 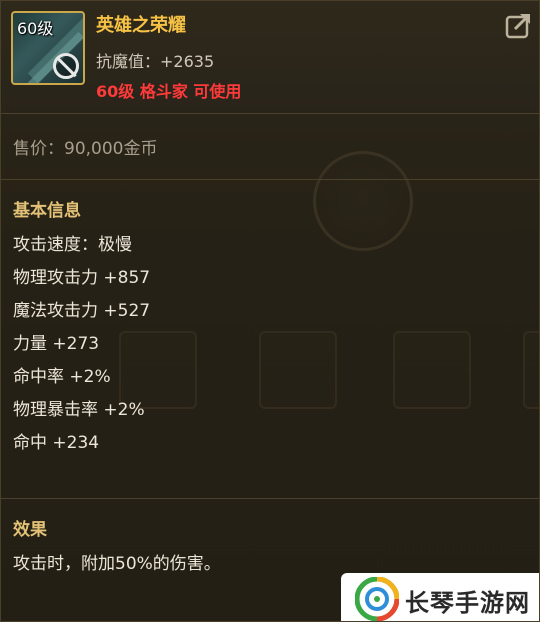 I want to click on site-watermark-text: 长琴手游网, so click(x=467, y=603).